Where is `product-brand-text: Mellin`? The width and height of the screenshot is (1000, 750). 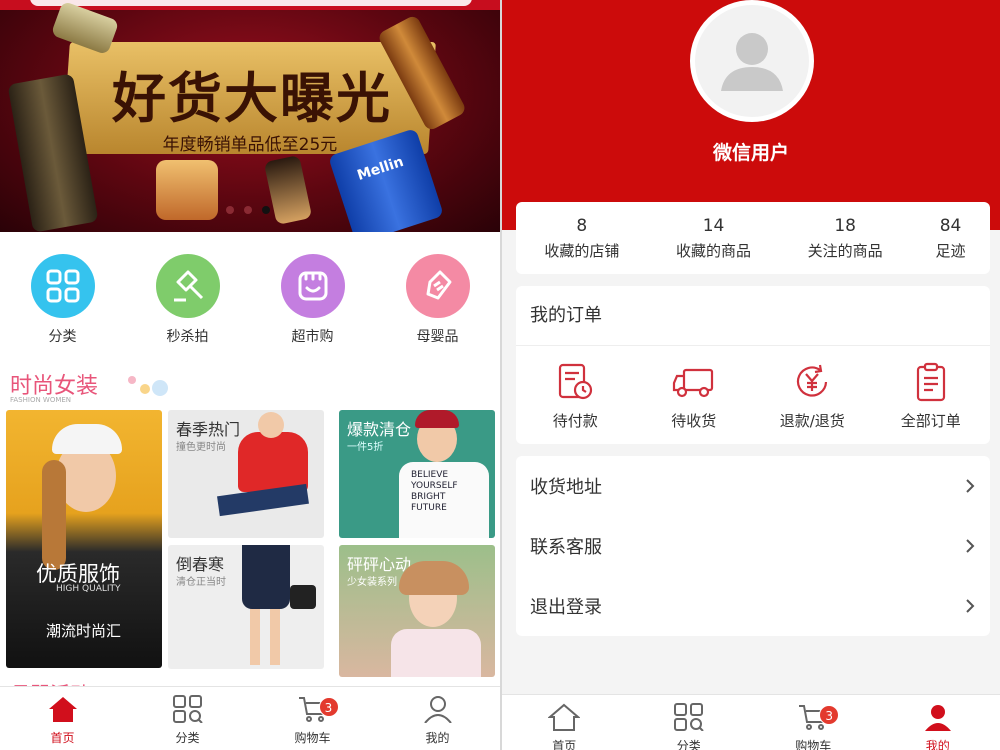
product-brand-text: Mellin is located at coordinates (380, 168).